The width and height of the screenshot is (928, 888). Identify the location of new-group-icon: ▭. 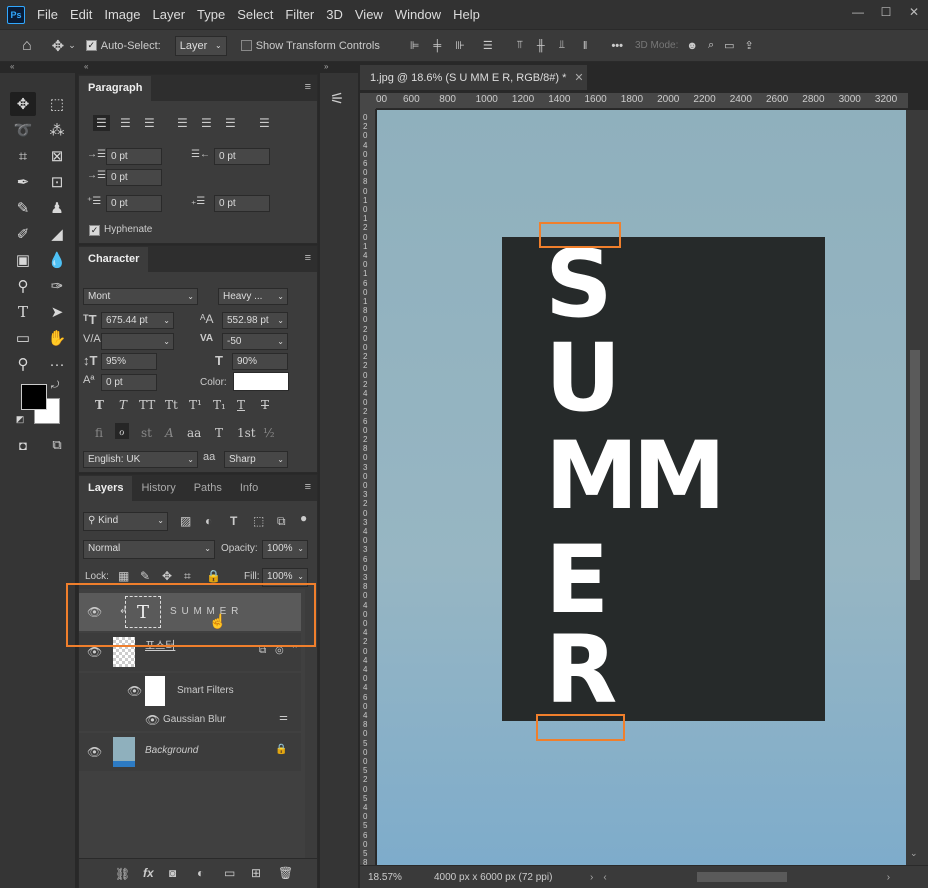
(229, 873).